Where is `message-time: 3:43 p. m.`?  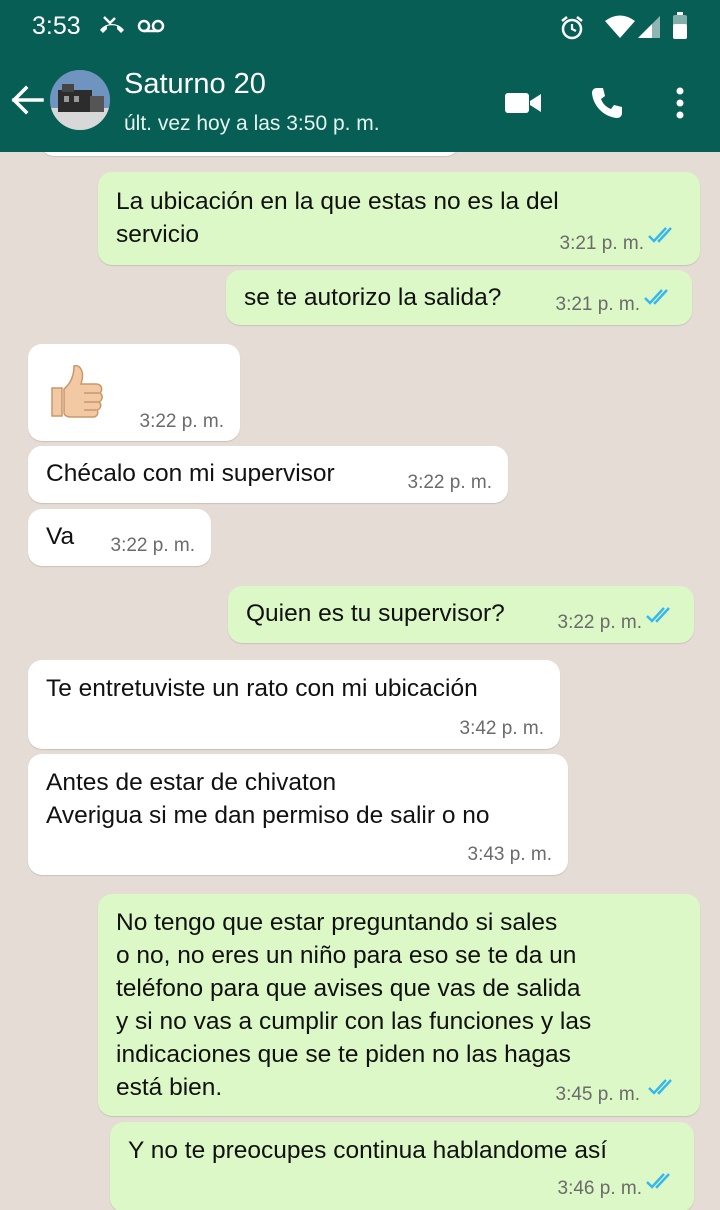 message-time: 3:43 p. m. is located at coordinates (510, 854).